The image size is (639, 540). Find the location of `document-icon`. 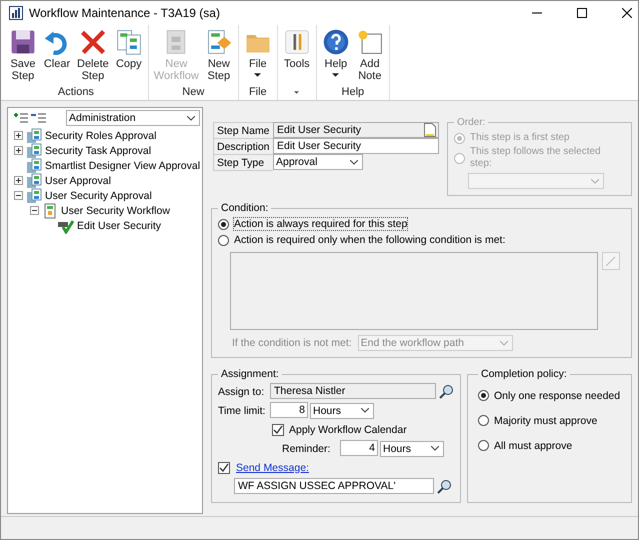

document-icon is located at coordinates (50, 210).